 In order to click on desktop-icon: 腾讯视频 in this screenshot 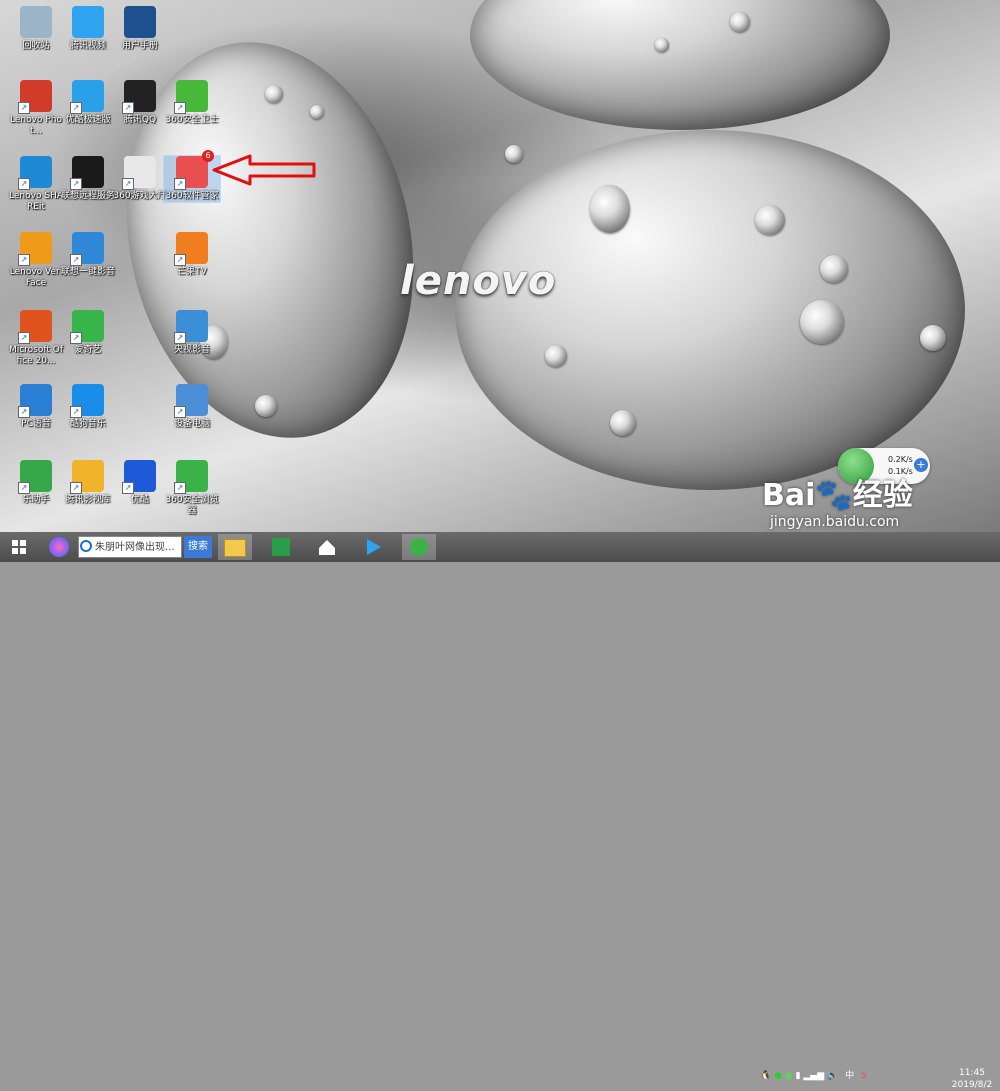, I will do `click(88, 29)`.